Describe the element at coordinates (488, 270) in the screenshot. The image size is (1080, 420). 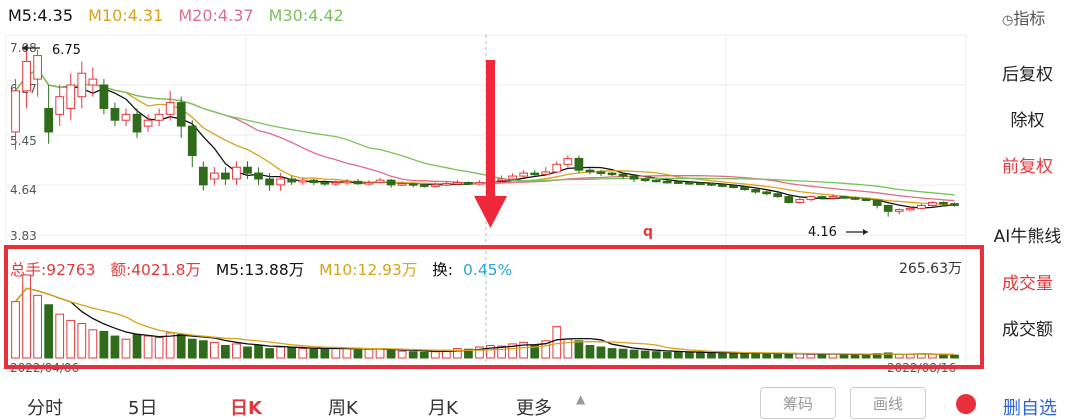
I see `turnover-value: 0.45%` at that location.